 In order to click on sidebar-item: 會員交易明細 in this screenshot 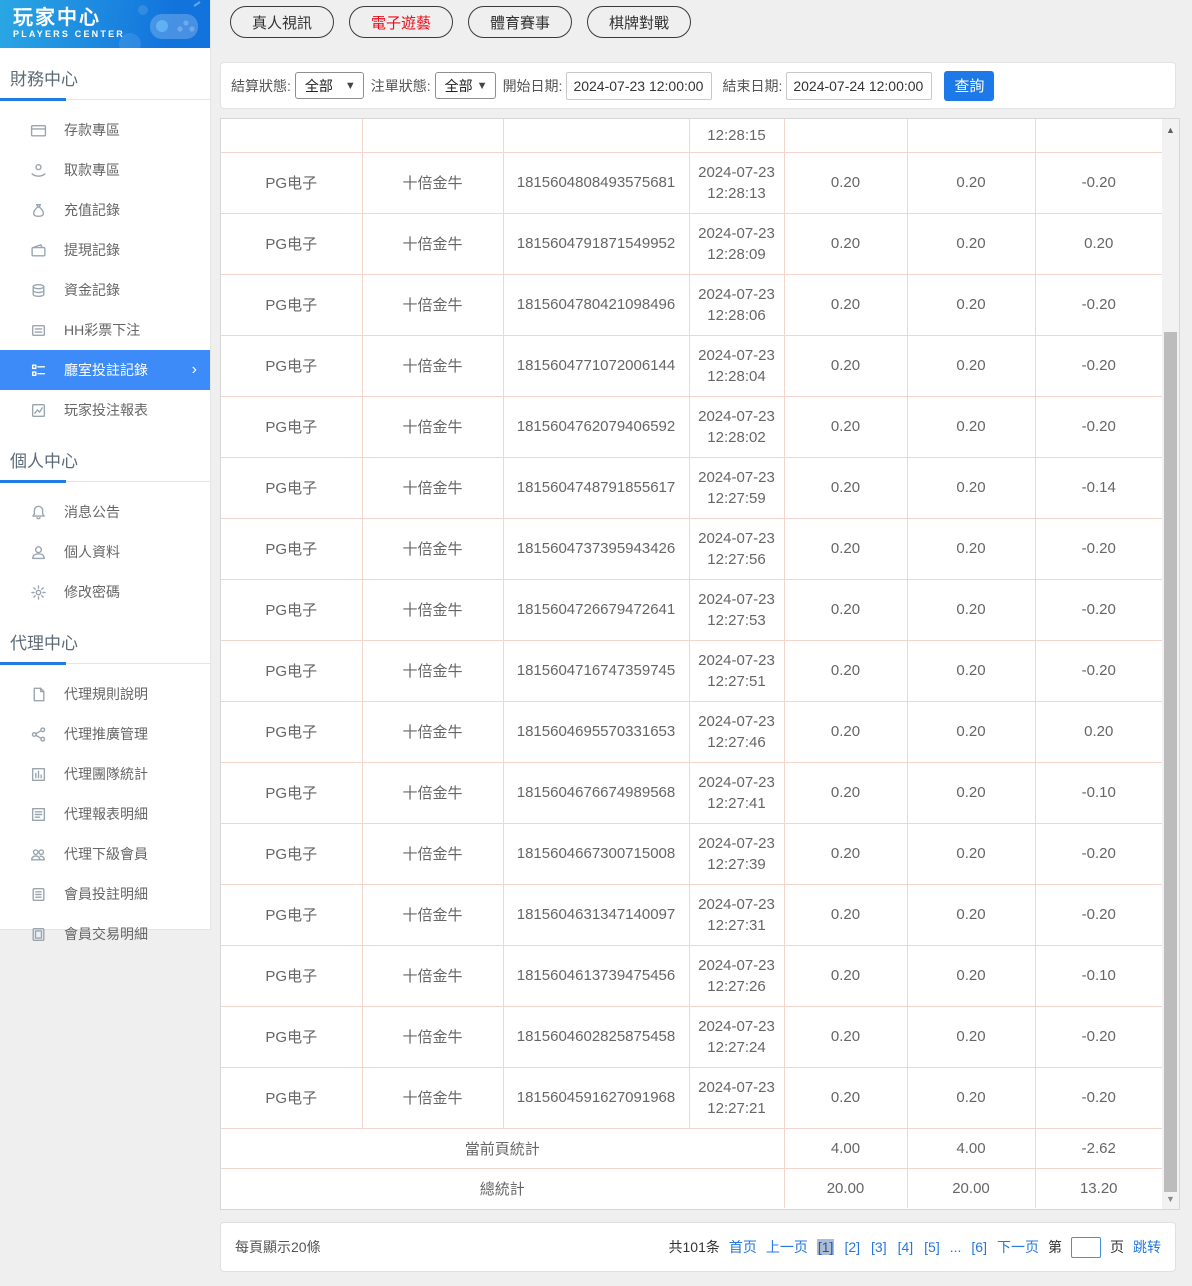, I will do `click(105, 934)`.